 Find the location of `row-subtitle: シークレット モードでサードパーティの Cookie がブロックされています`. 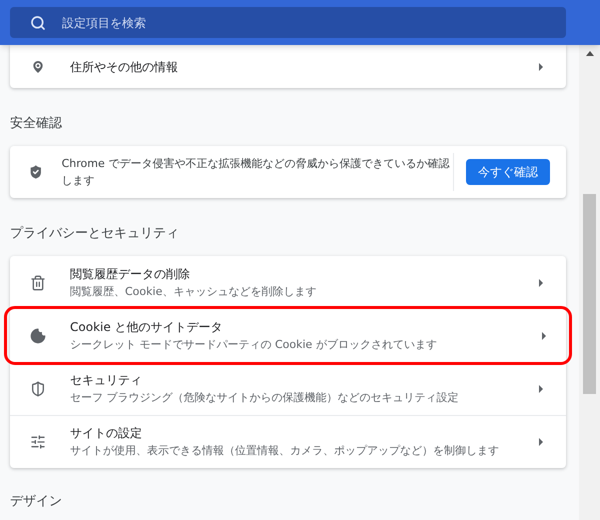

row-subtitle: シークレット モードでサードパーティの Cookie がブロックされています is located at coordinates (254, 344).